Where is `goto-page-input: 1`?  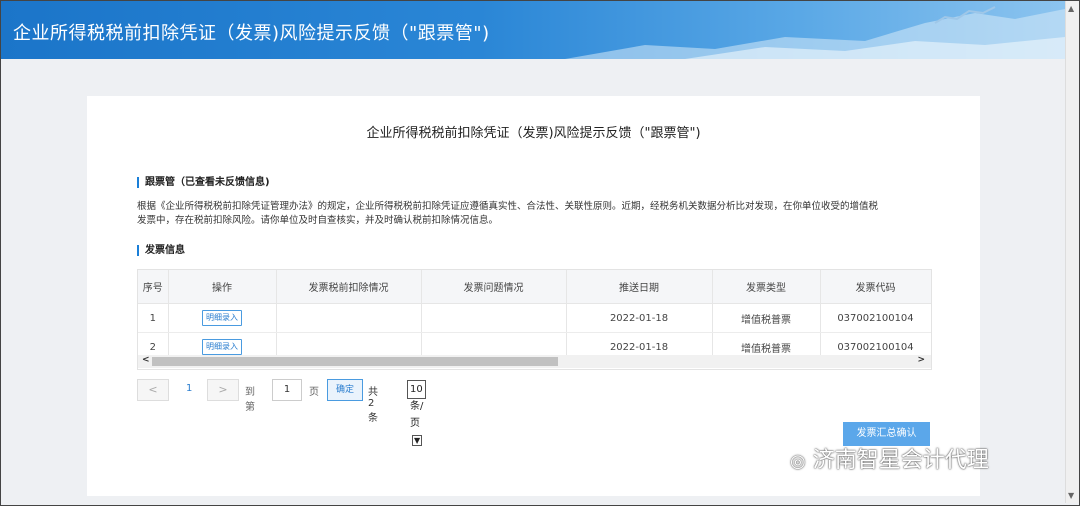 goto-page-input: 1 is located at coordinates (287, 390).